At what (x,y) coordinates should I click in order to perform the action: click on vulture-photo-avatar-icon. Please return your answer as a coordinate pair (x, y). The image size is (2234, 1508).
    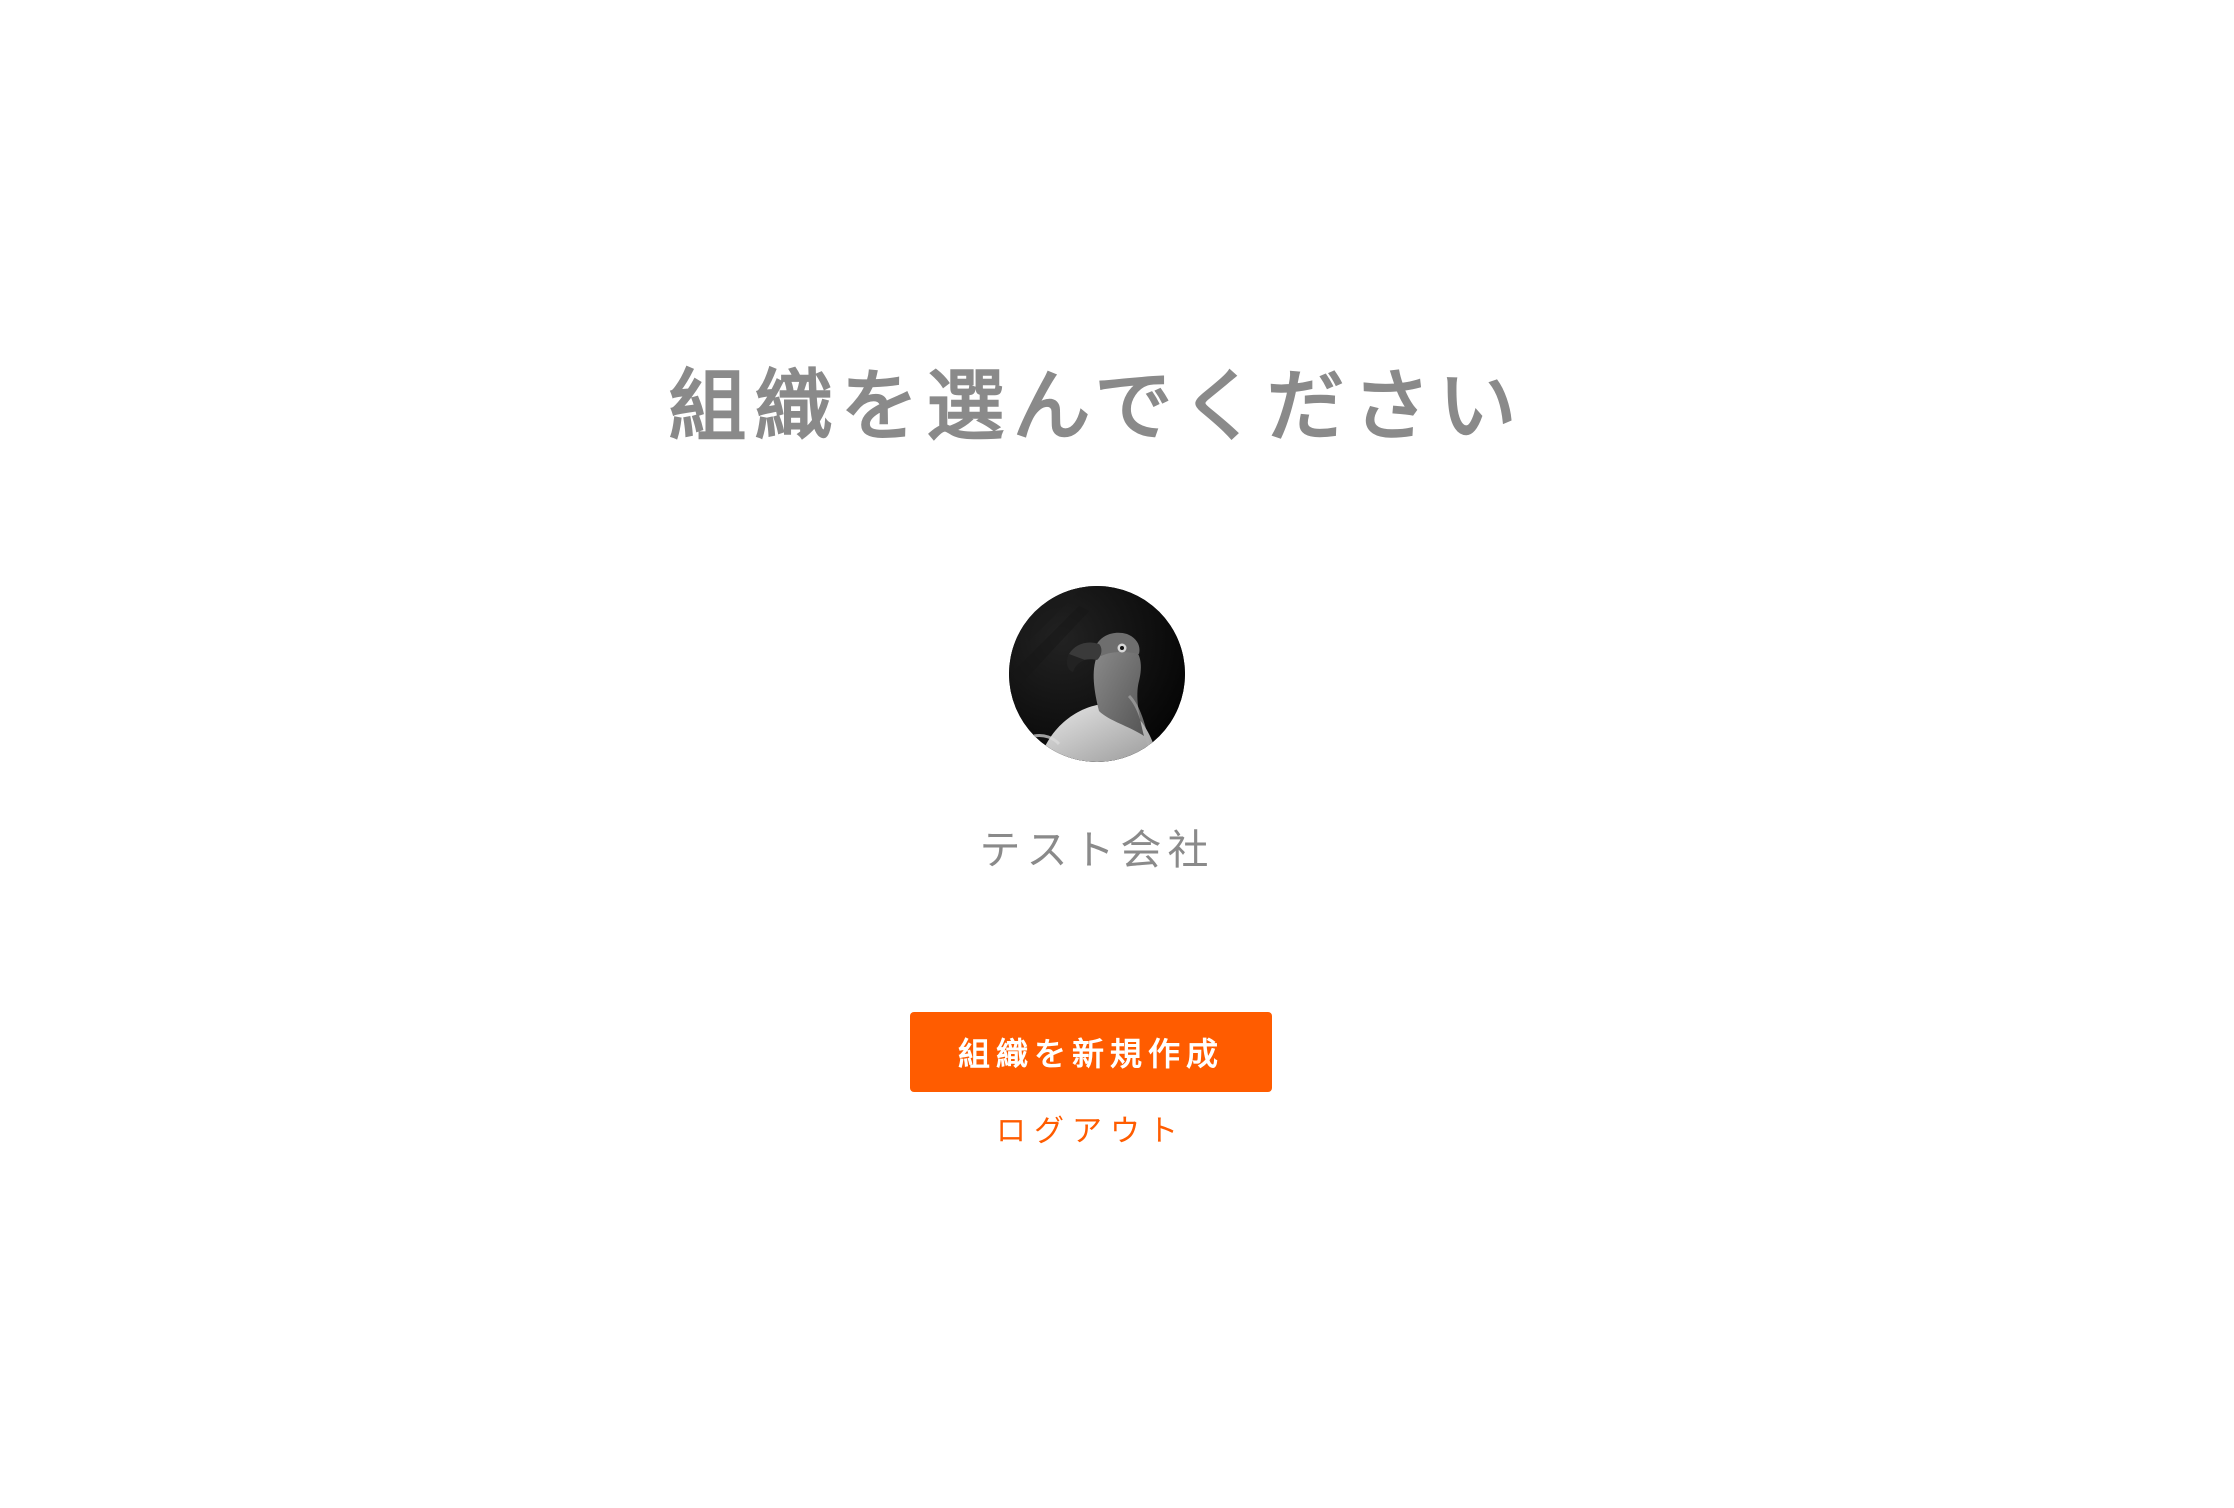
    Looking at the image, I should click on (1097, 674).